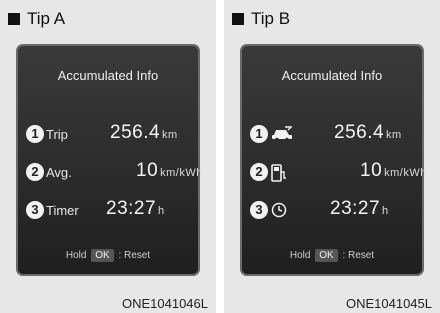 The width and height of the screenshot is (440, 313). Describe the element at coordinates (62, 210) in the screenshot. I see `timer-label: Timer` at that location.